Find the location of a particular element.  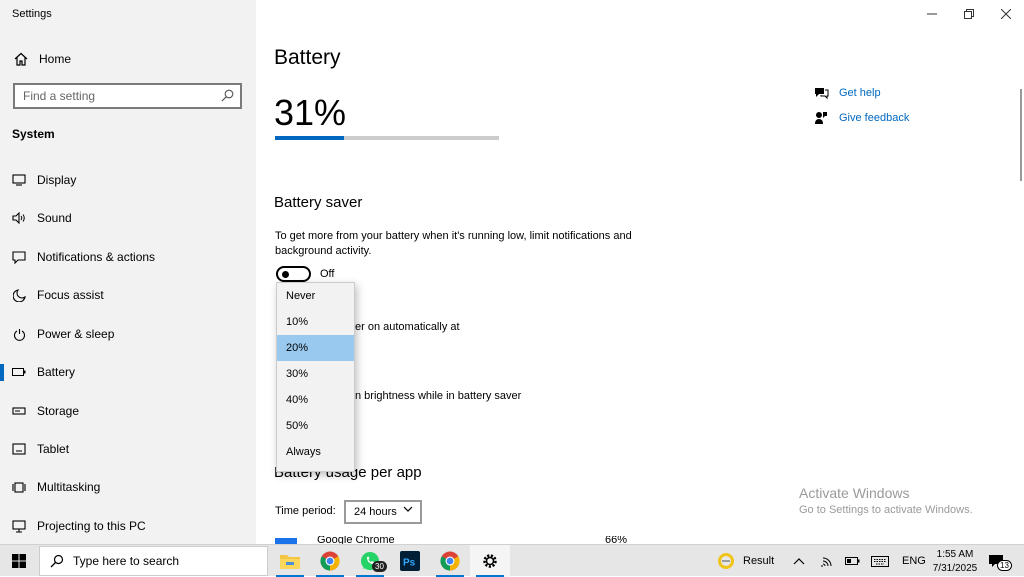

sidebar-item-label: Display is located at coordinates (57, 180).